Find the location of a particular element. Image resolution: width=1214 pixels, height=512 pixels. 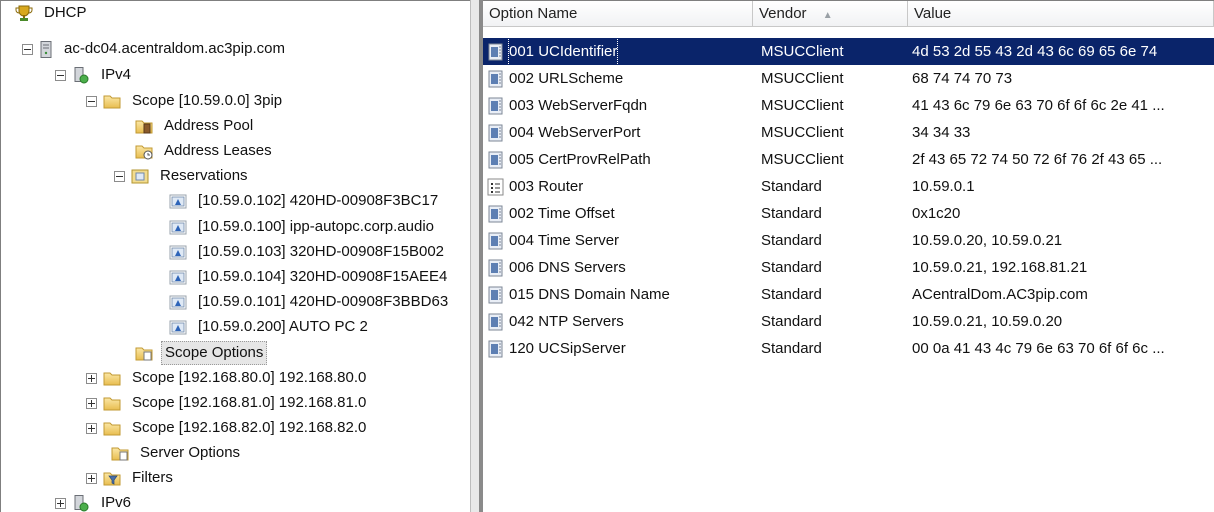

tree-node-scope-options: Scope Options is located at coordinates (201, 353).